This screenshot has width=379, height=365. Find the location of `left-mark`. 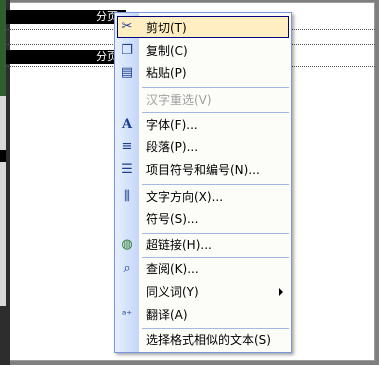

left-mark is located at coordinates (3, 156).